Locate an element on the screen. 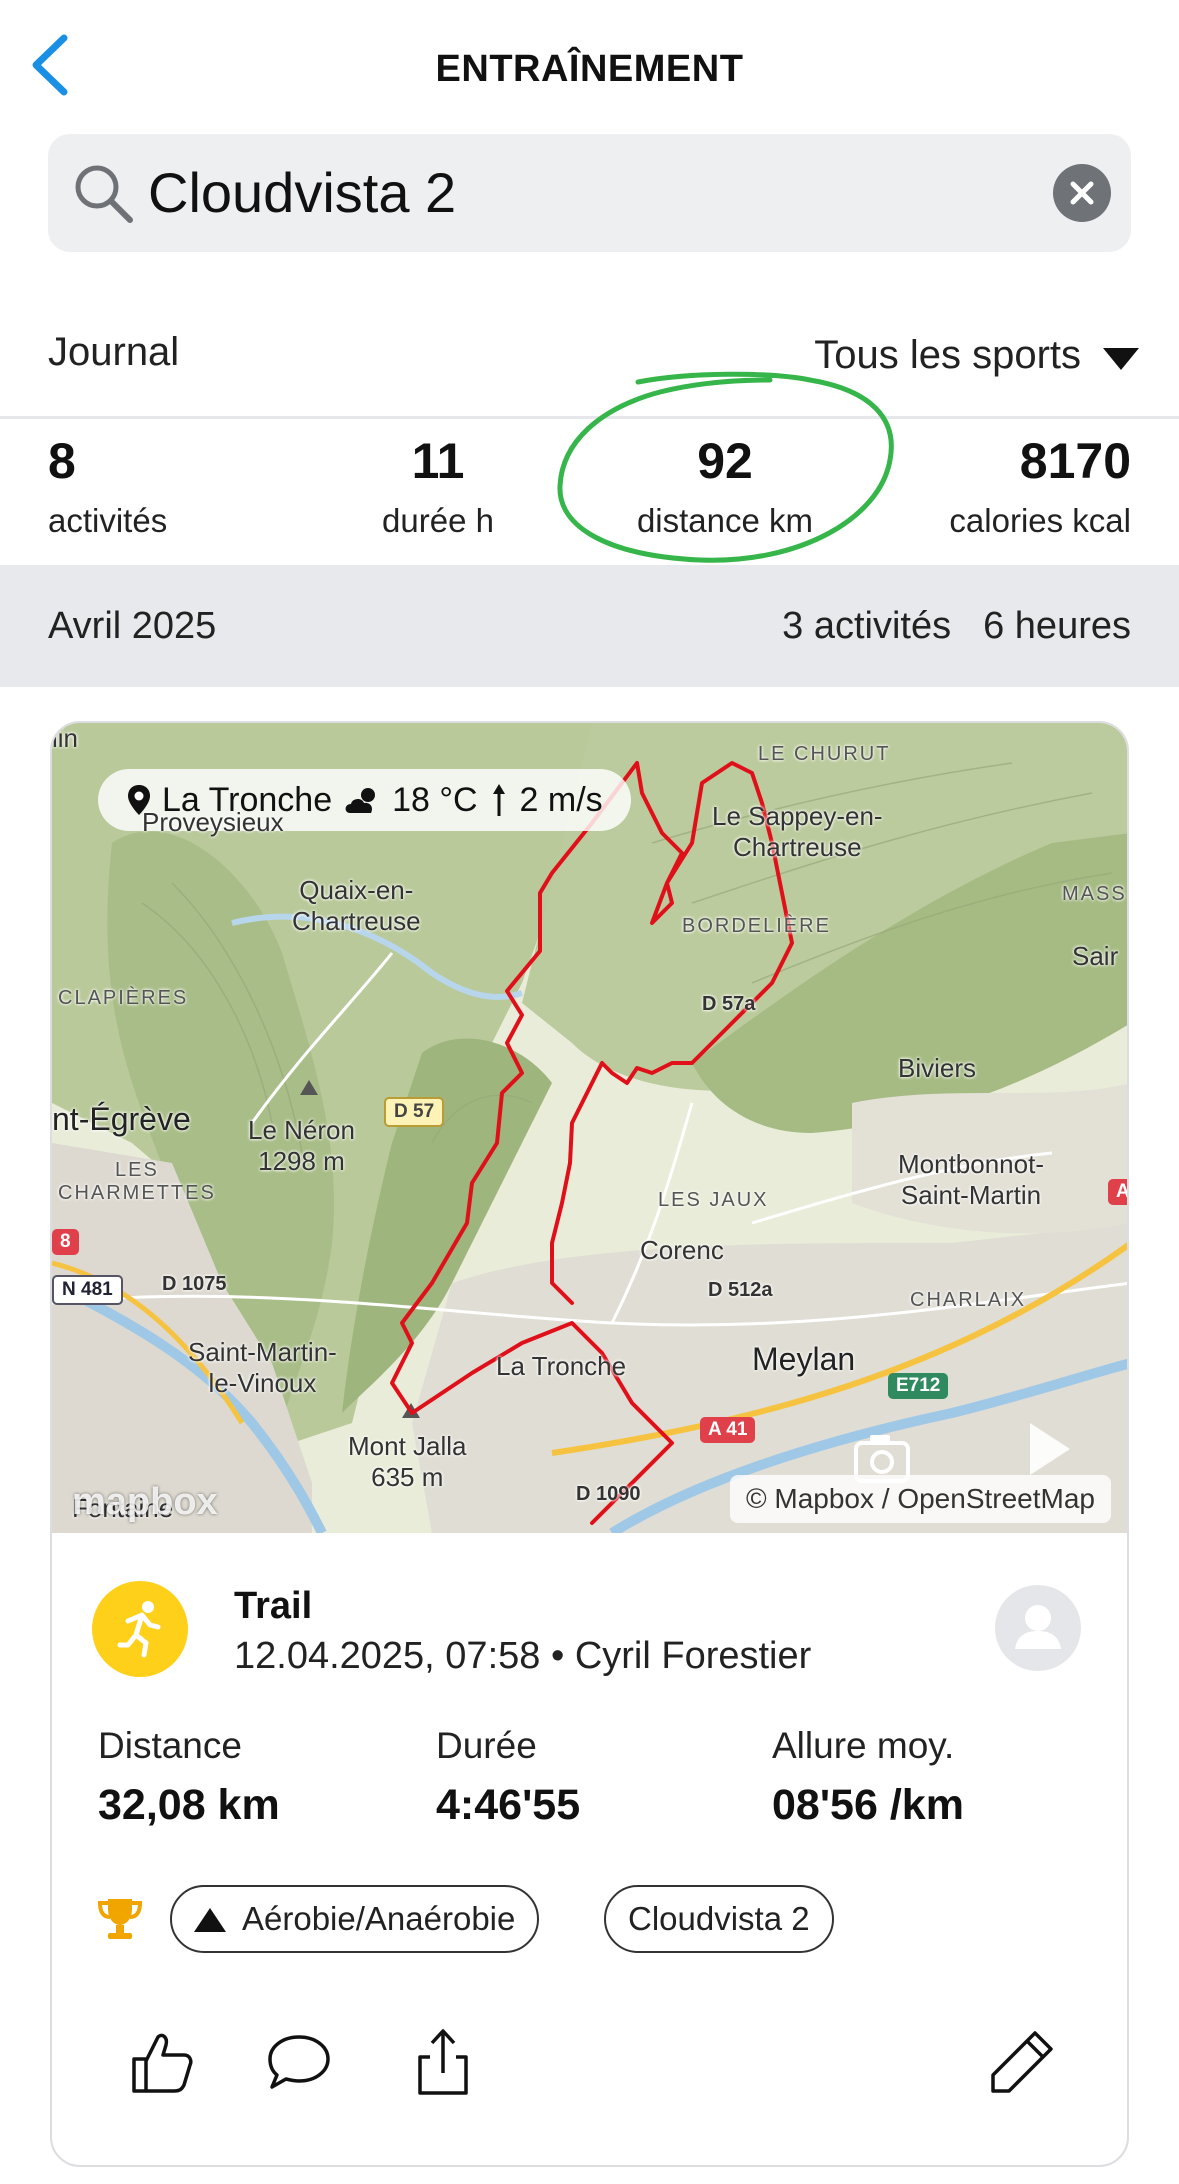  road-label: D 1090 is located at coordinates (608, 1494).